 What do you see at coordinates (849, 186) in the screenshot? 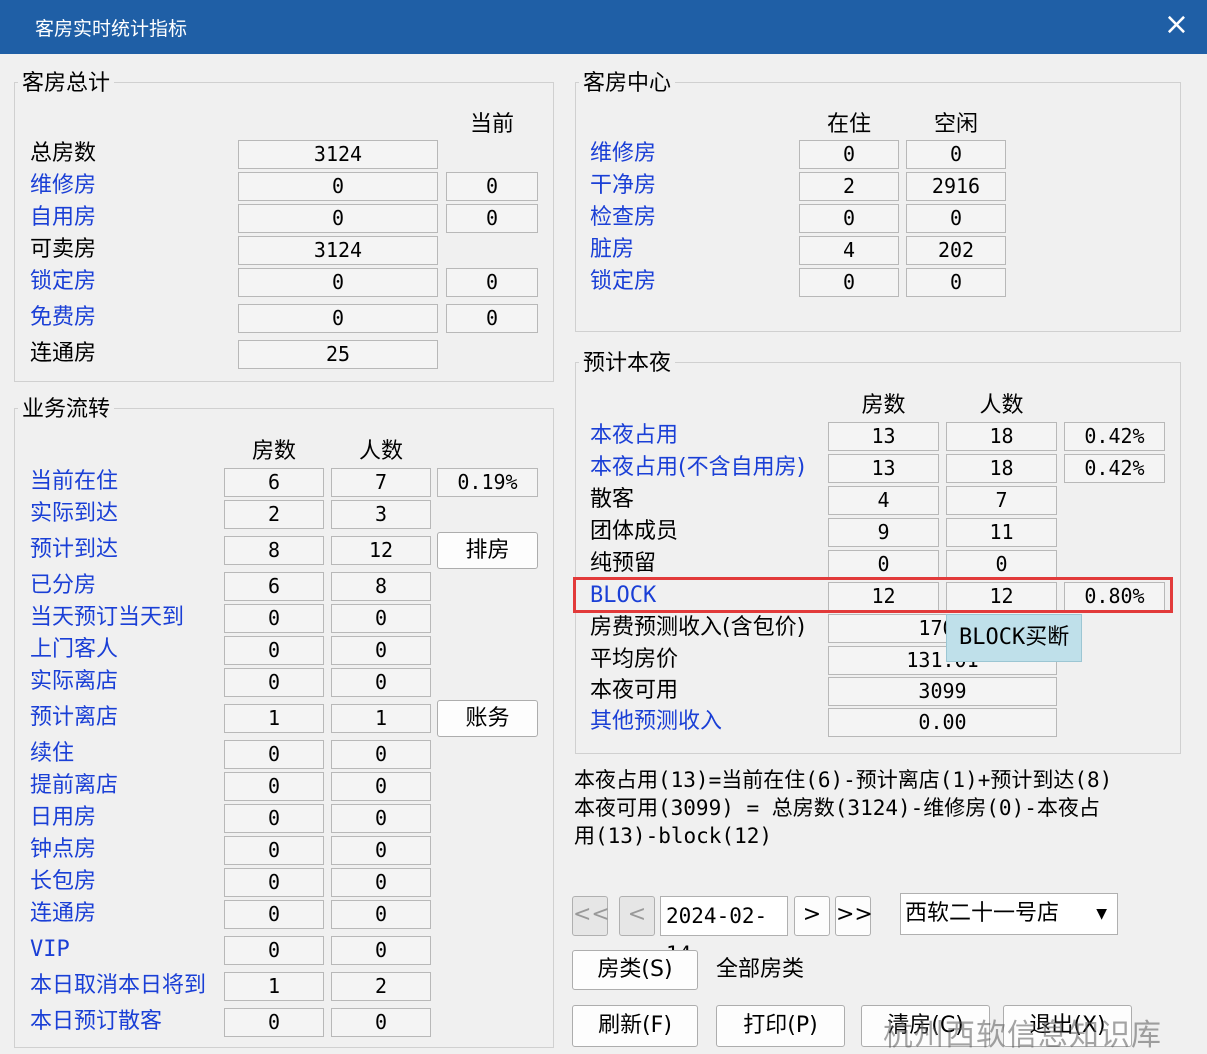
I see `center-row-occupied: 2` at bounding box center [849, 186].